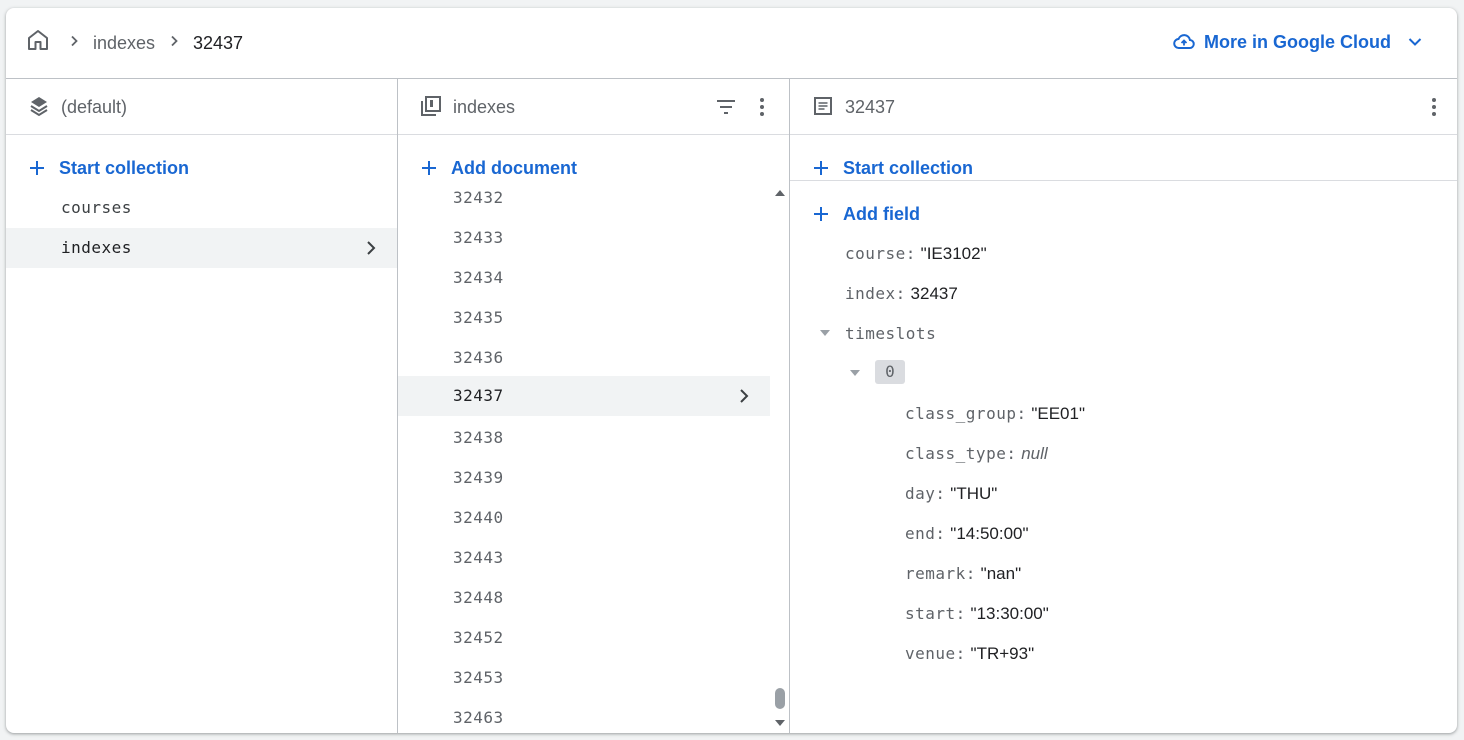 The image size is (1464, 740). Describe the element at coordinates (866, 214) in the screenshot. I see `add-field-button: Add field` at that location.